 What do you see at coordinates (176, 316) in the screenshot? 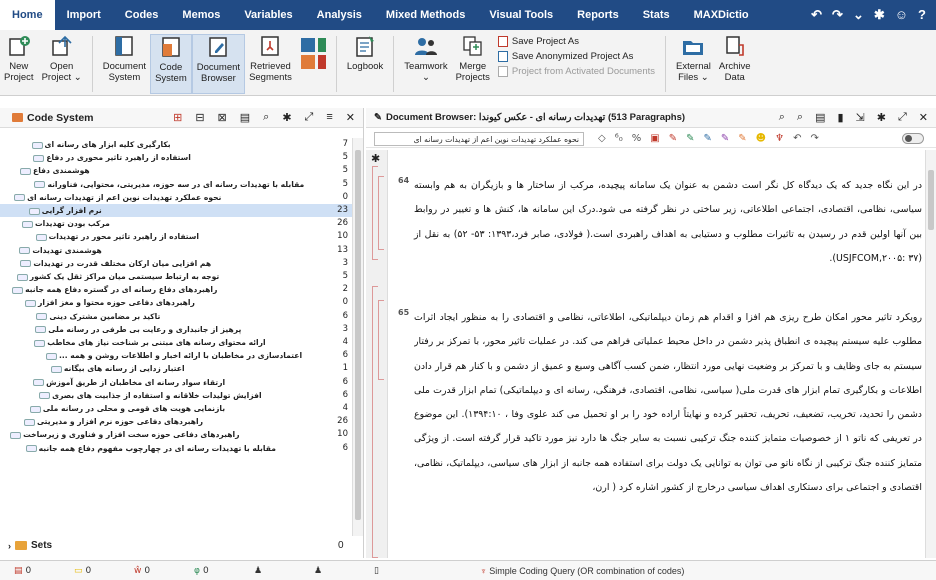
I see `code-tree-row: تاکید بر مضامین مشترک دینی 6` at bounding box center [176, 316].